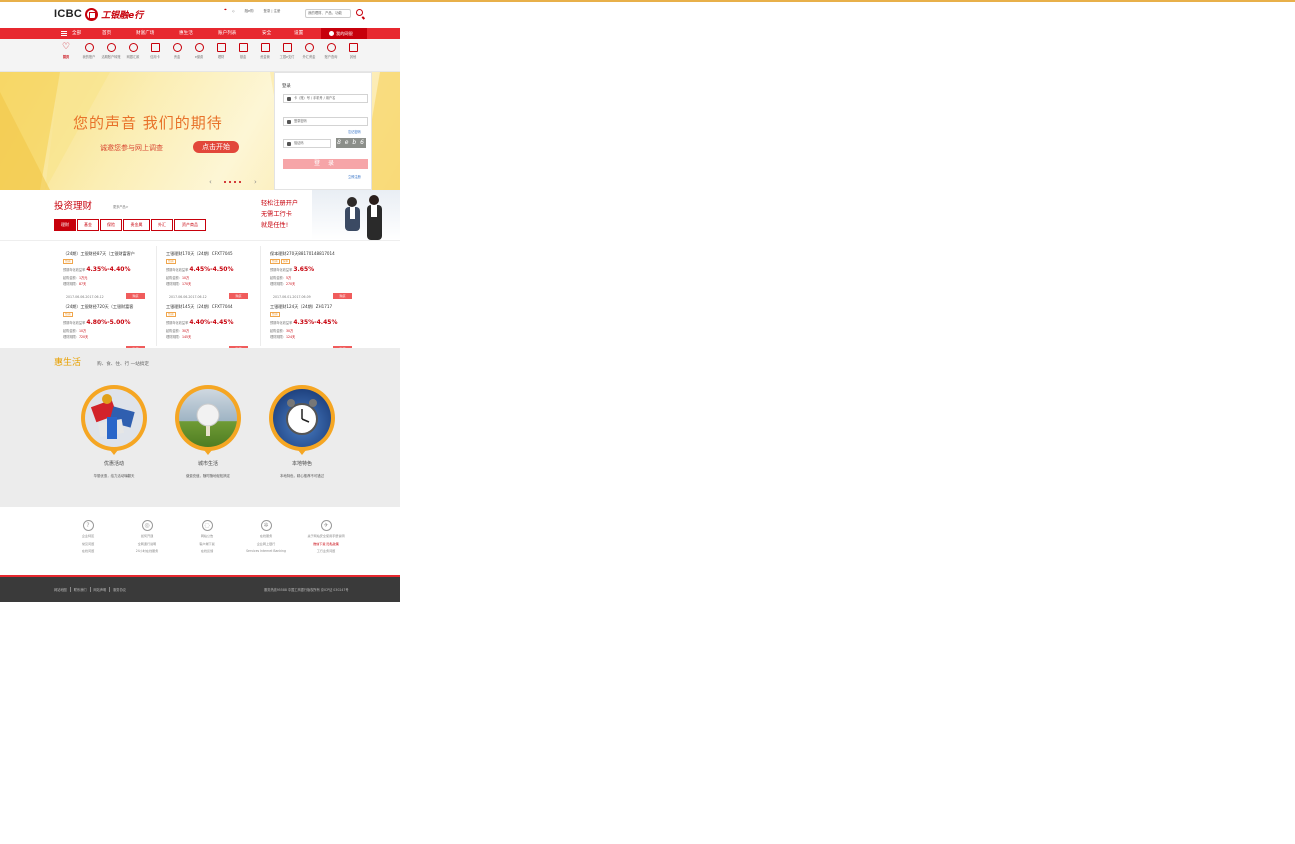  Describe the element at coordinates (207, 545) in the screenshot. I see `service-link: 客户端下载` at that location.